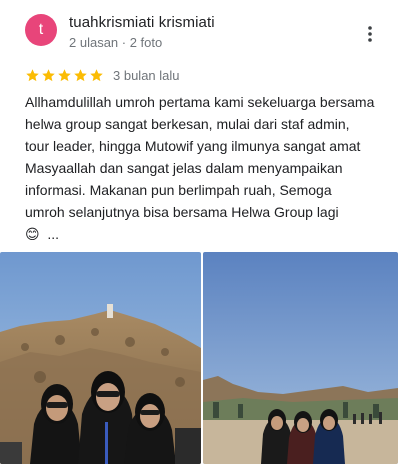 The width and height of the screenshot is (398, 464). I want to click on review-time: 3 bulan lalu, so click(146, 75).